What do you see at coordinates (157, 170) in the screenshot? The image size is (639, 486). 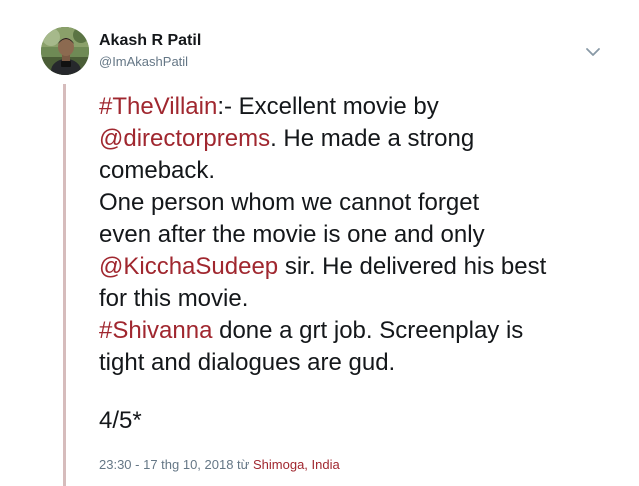 I see `tweet-line: comeback.` at bounding box center [157, 170].